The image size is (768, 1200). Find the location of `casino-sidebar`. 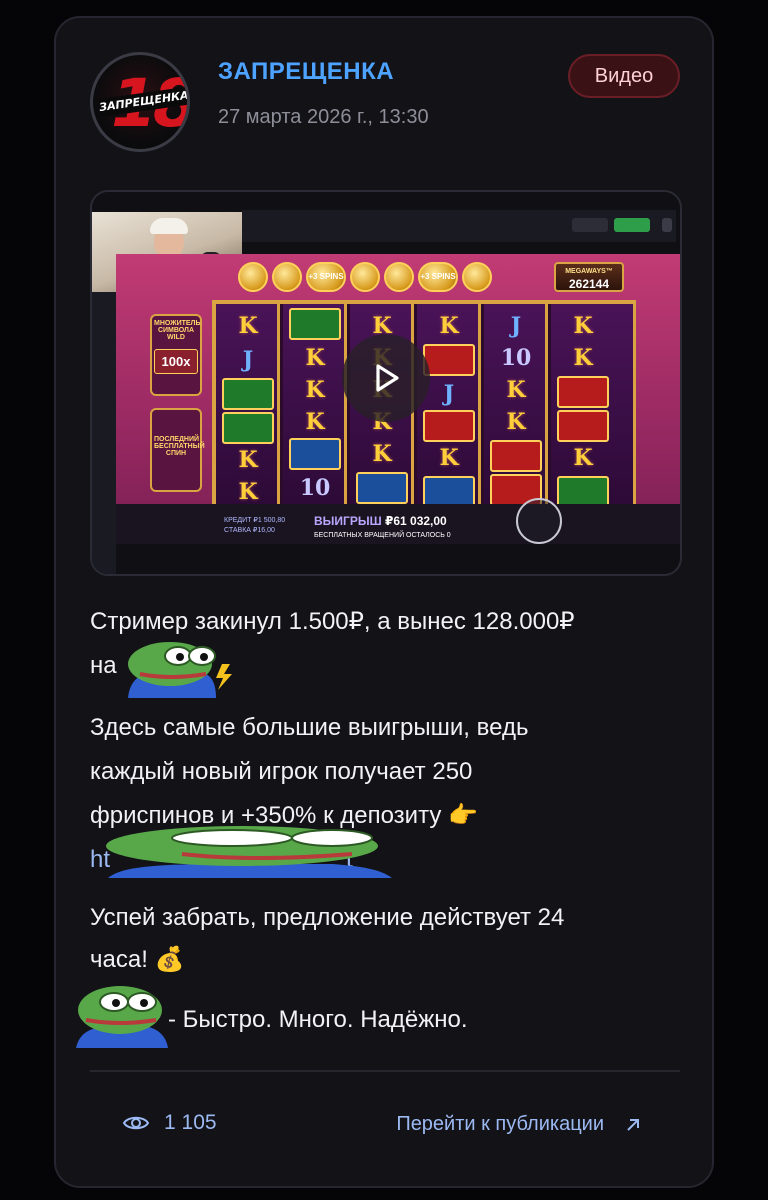

casino-sidebar is located at coordinates (104, 433).